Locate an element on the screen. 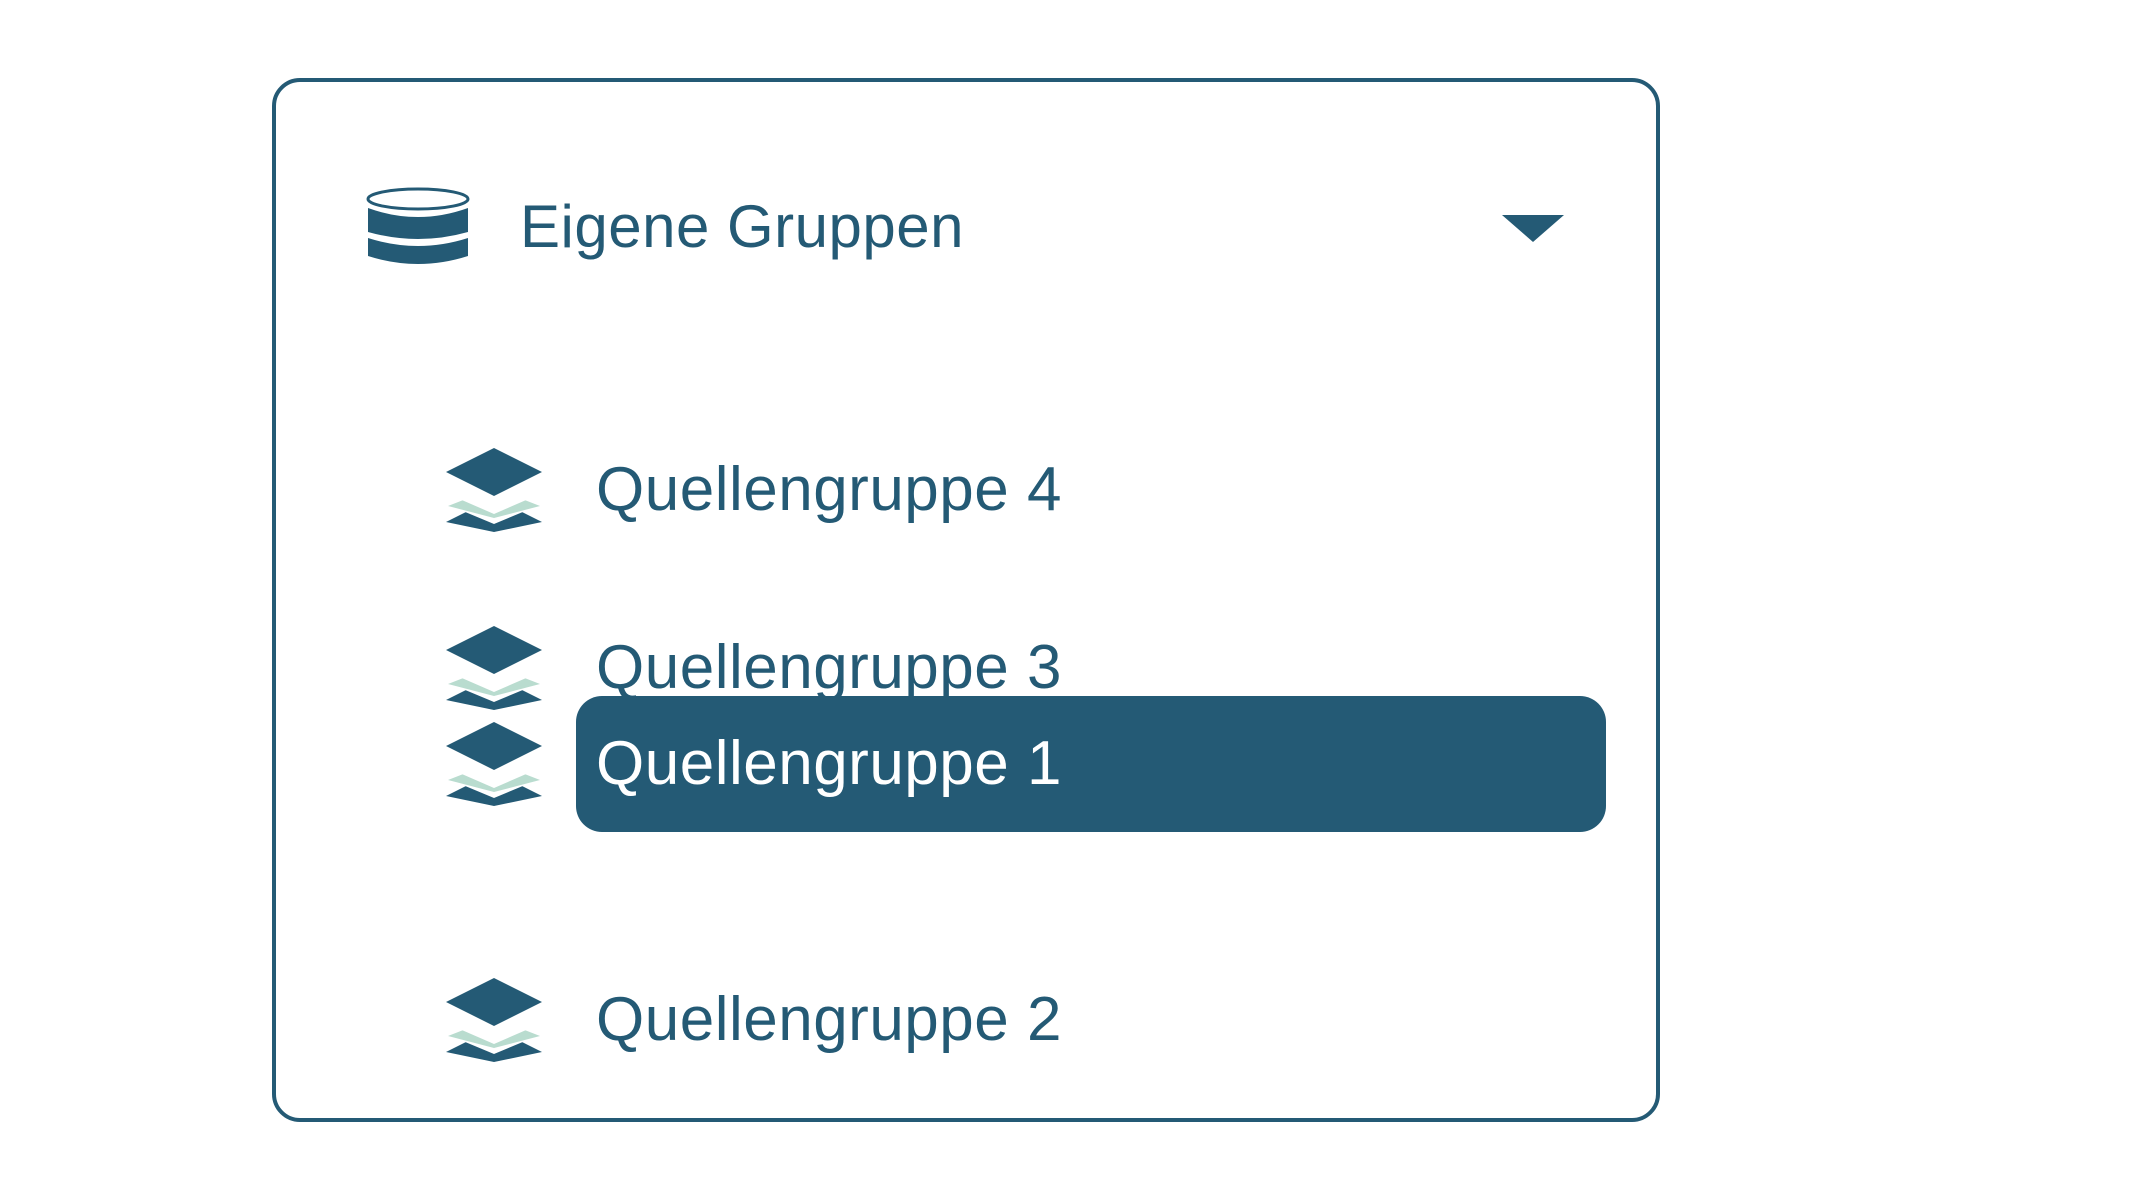 This screenshot has height=1198, width=2131. list-item-label: Quellengruppe 4 is located at coordinates (829, 489).